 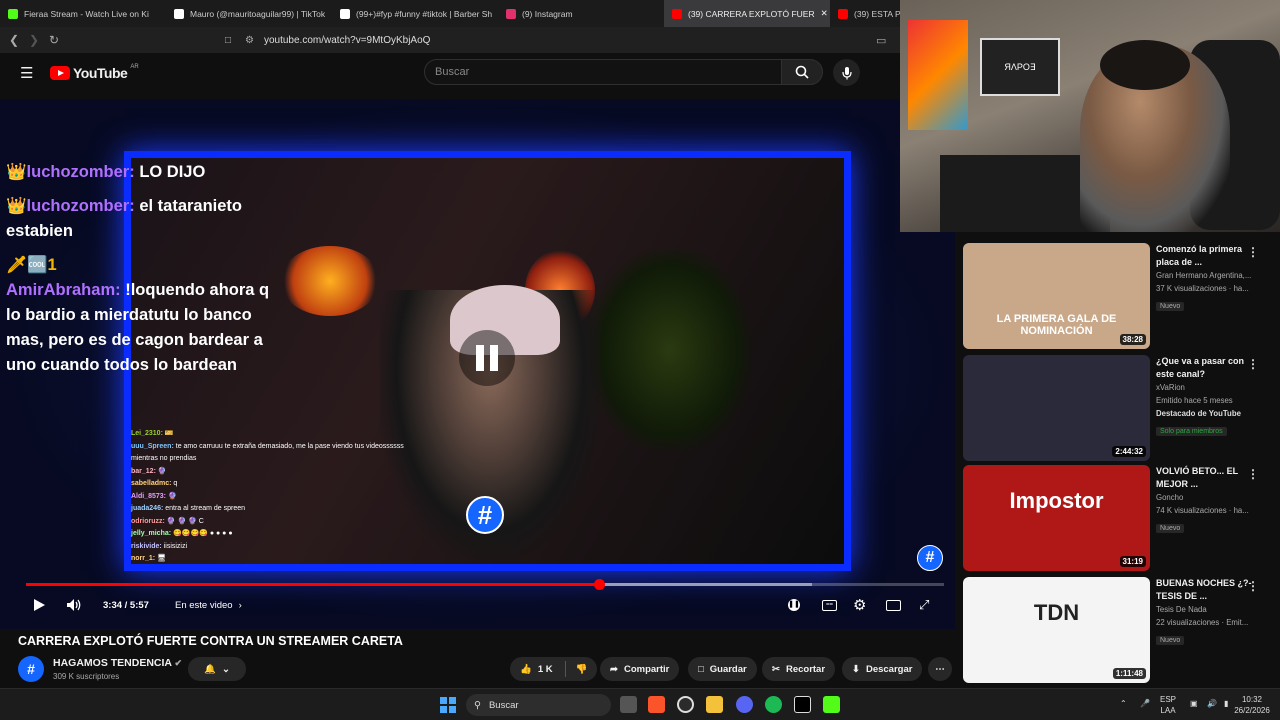 I want to click on download-icon: ⬇, so click(x=856, y=669).